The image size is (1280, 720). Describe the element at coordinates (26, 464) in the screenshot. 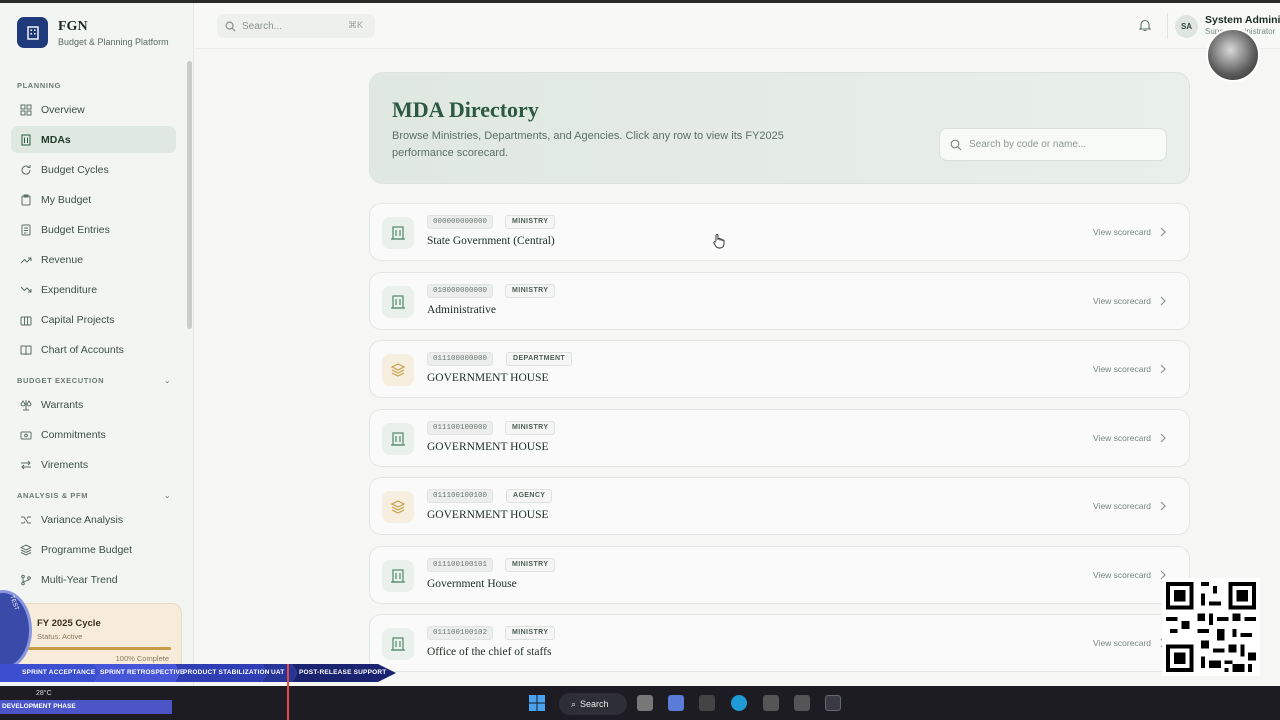

I see `transfer-icon` at that location.